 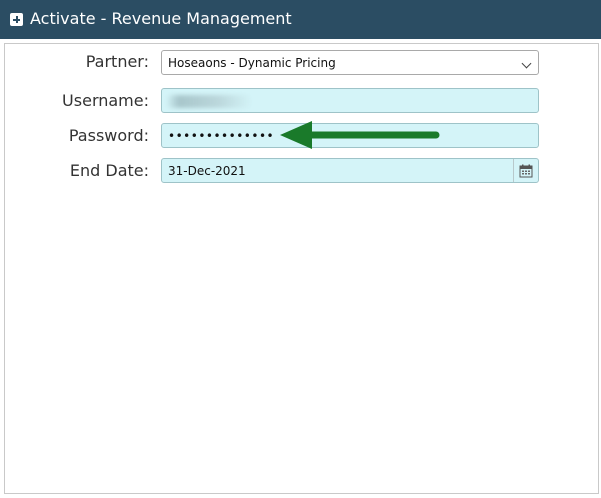 What do you see at coordinates (221, 135) in the screenshot?
I see `password-masked-value: ••••••••••••••` at bounding box center [221, 135].